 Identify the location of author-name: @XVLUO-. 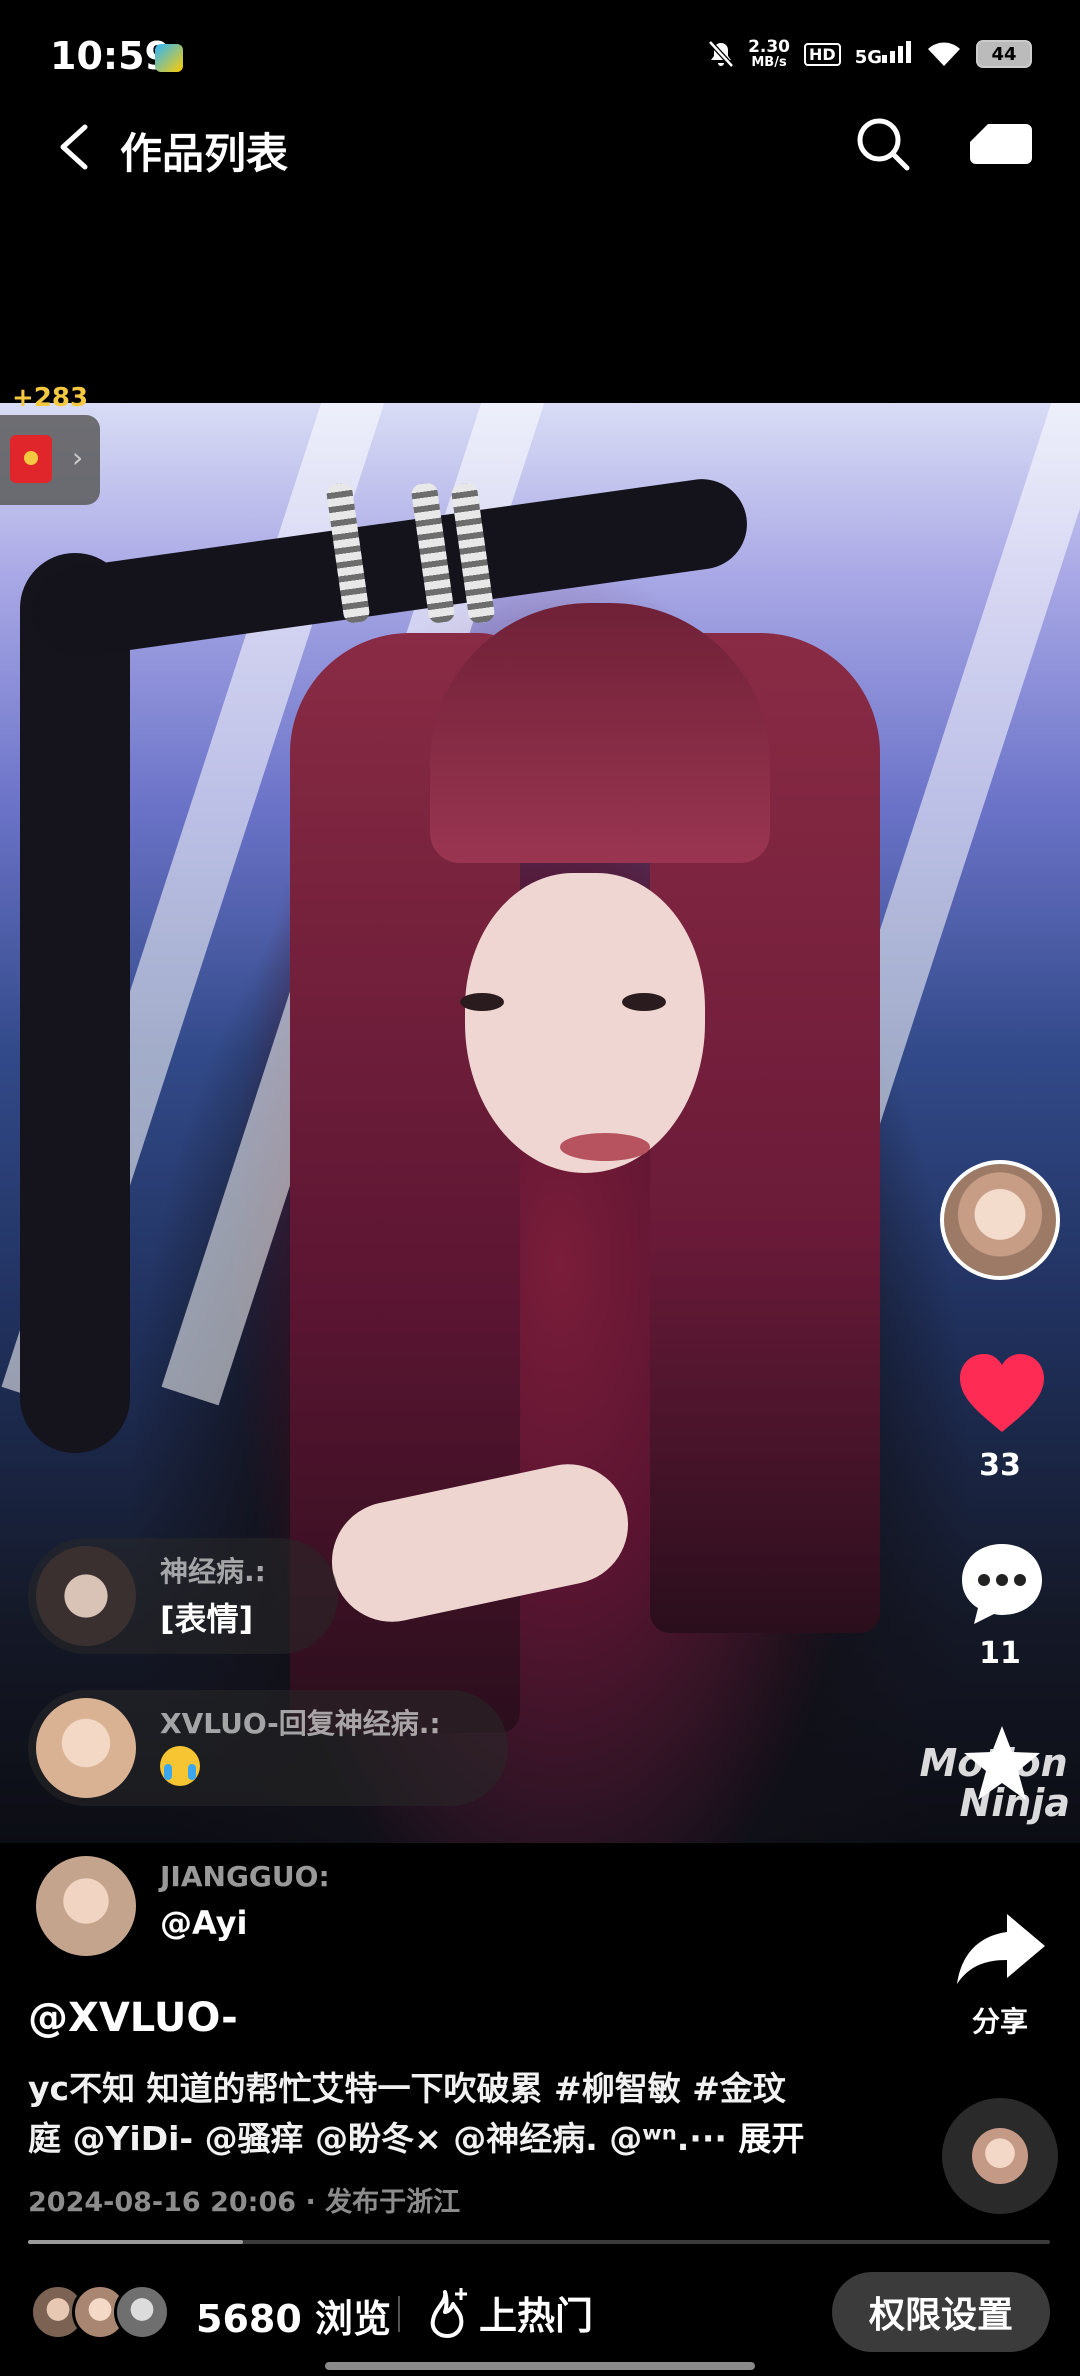
(133, 2018).